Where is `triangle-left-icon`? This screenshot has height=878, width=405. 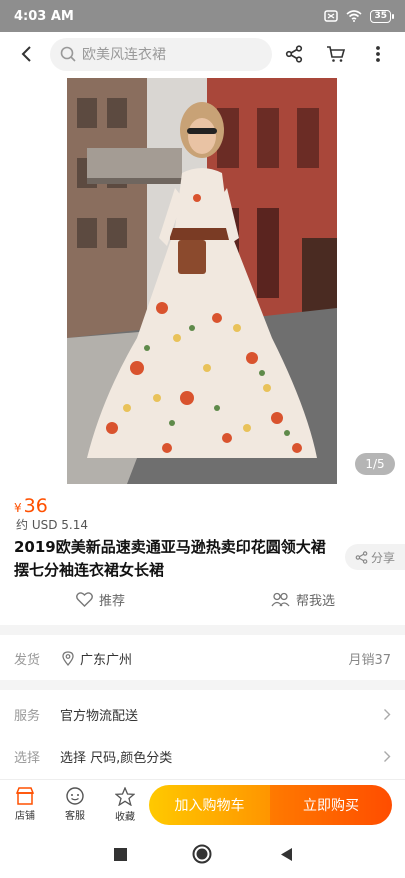
triangle-left-icon is located at coordinates (286, 854).